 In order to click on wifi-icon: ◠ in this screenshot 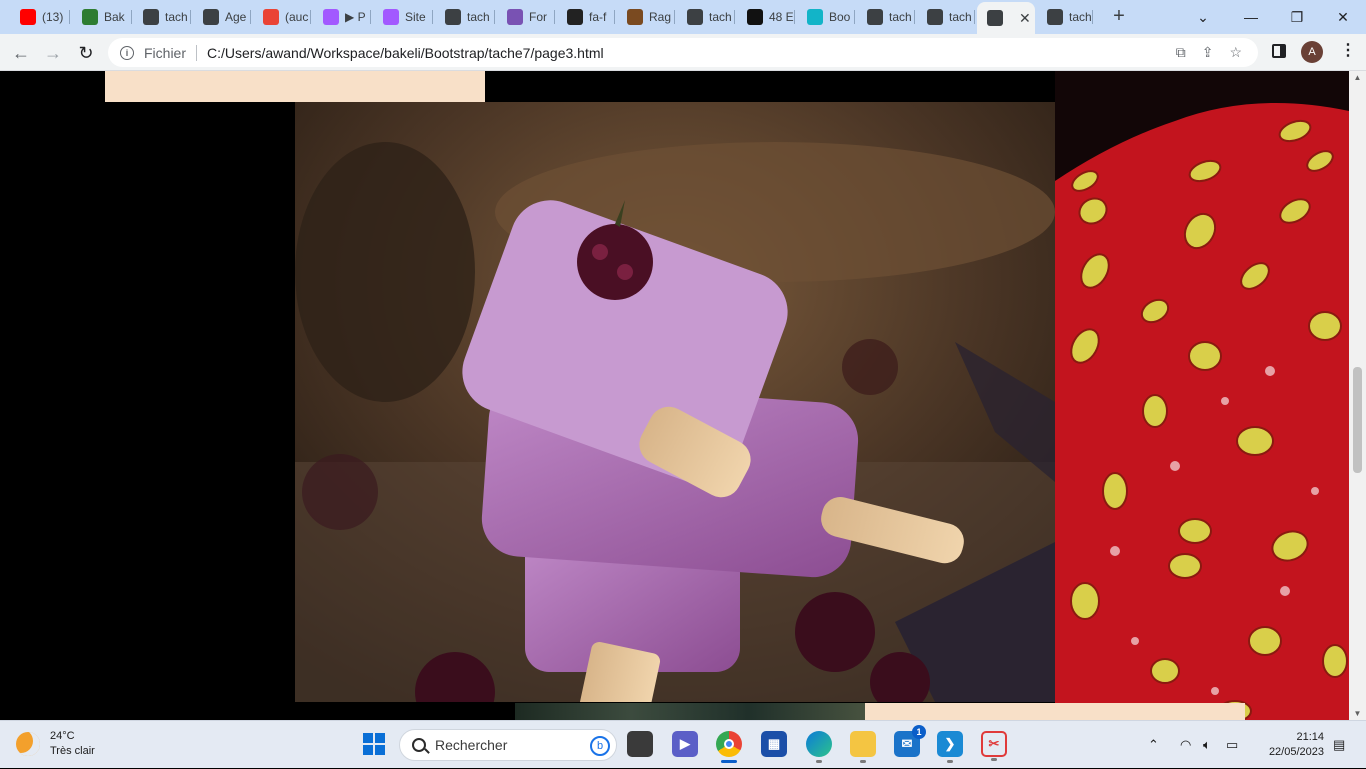, I will do `click(1185, 745)`.